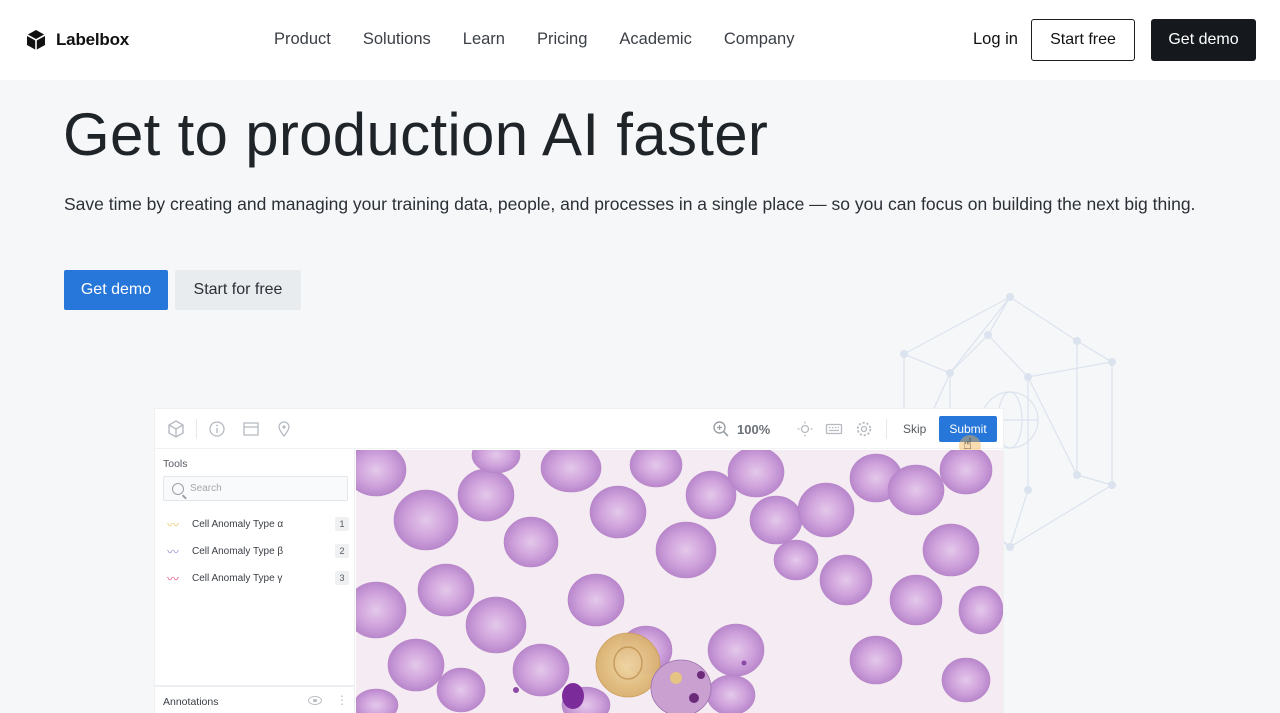 The height and width of the screenshot is (713, 1280). Describe the element at coordinates (238, 524) in the screenshot. I see `tool-name: Cell Anomaly Type α` at that location.